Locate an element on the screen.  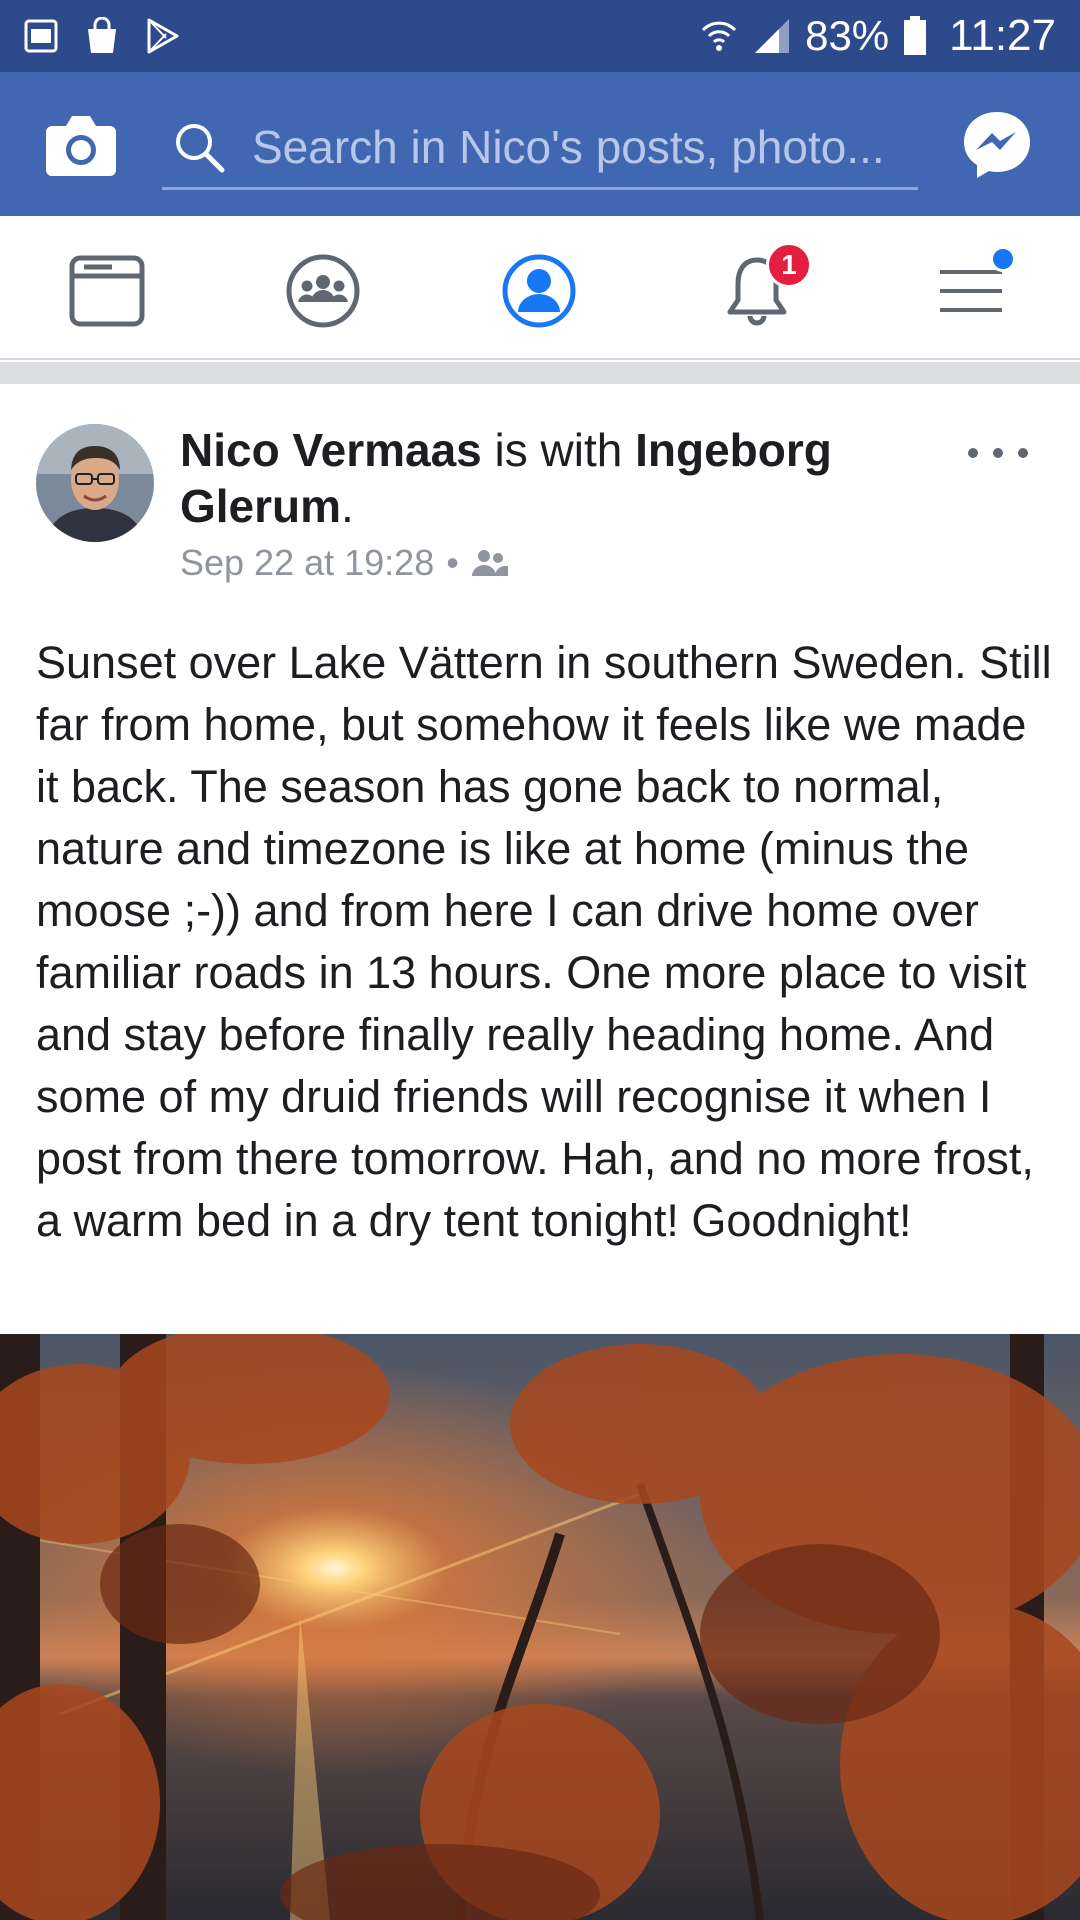
gallery-icon is located at coordinates (41, 36).